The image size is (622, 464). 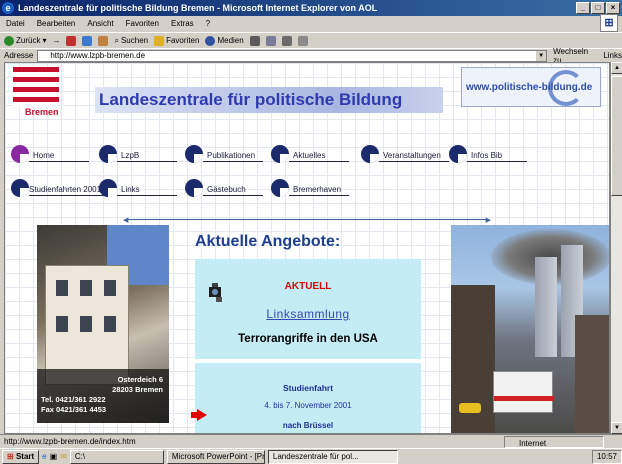 What do you see at coordinates (87, 40) in the screenshot?
I see `refresh-icon` at bounding box center [87, 40].